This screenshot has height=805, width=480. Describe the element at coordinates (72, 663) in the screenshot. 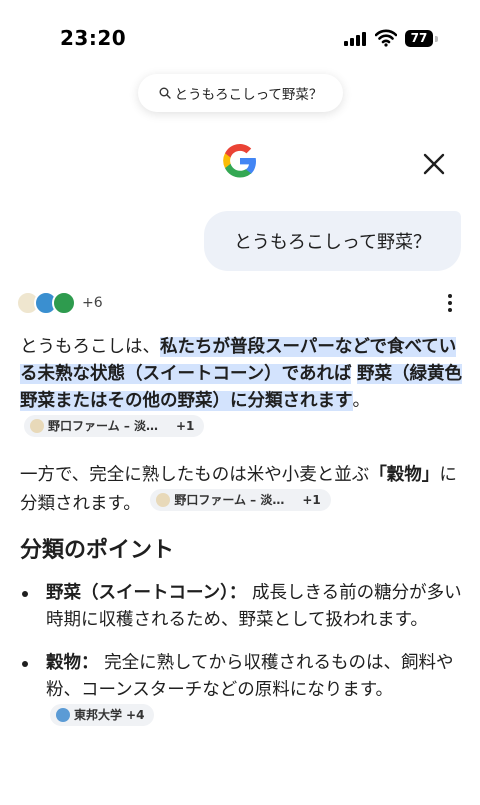

I see `bullet-term: 穀物：` at that location.